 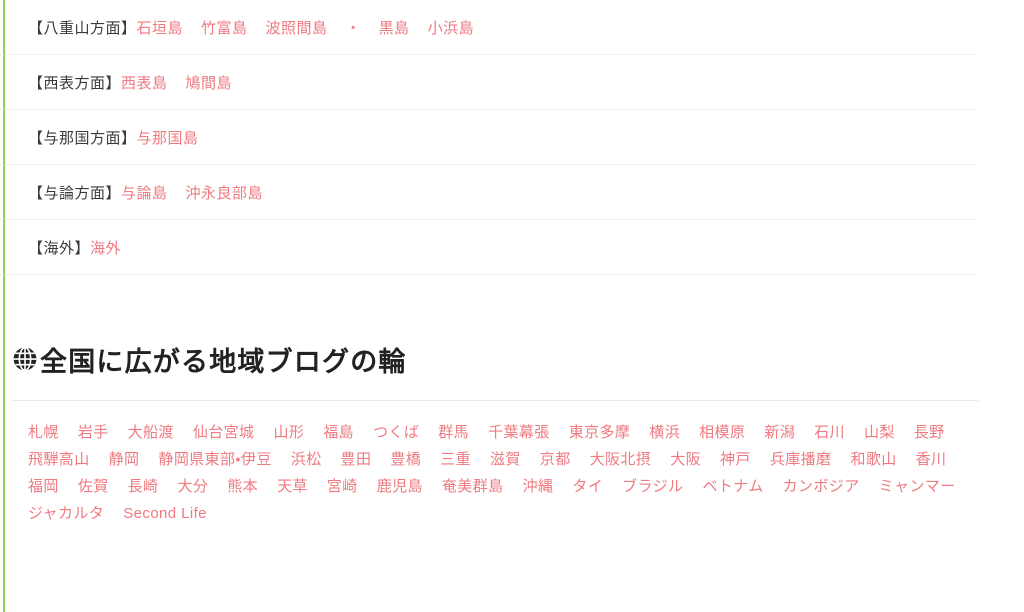 I want to click on region-tag: 群馬, so click(x=453, y=432).